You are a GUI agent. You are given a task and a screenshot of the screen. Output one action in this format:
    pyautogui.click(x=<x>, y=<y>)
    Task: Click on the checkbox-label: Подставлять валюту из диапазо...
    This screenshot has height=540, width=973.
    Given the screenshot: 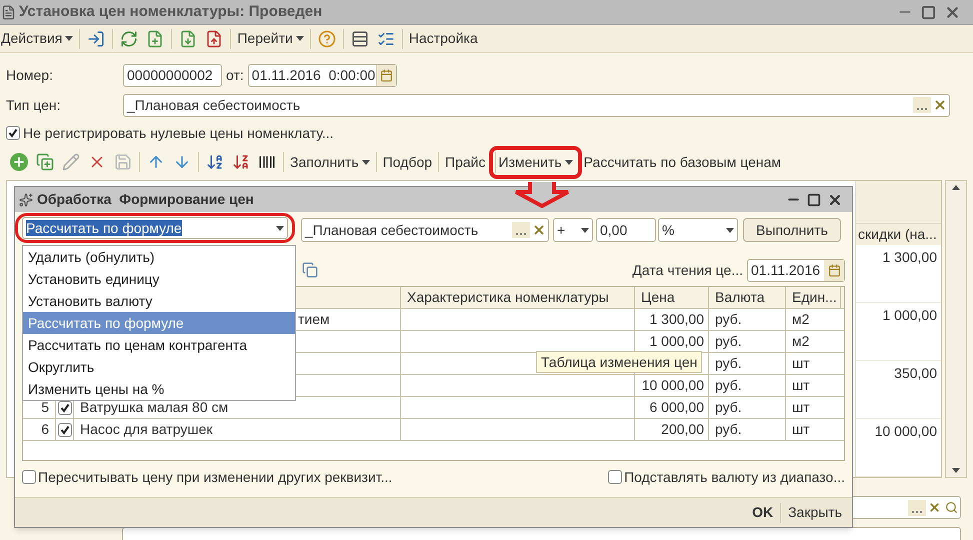 What is the action you would take?
    pyautogui.click(x=734, y=477)
    